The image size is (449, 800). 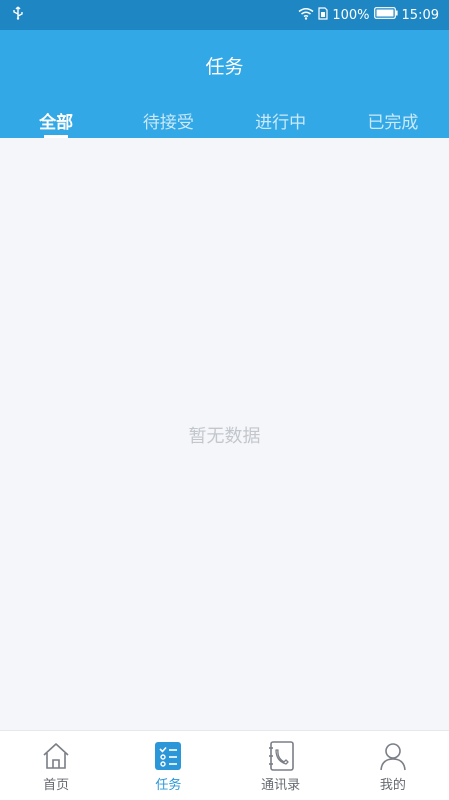 I want to click on clock-time: 15:09, so click(x=420, y=15).